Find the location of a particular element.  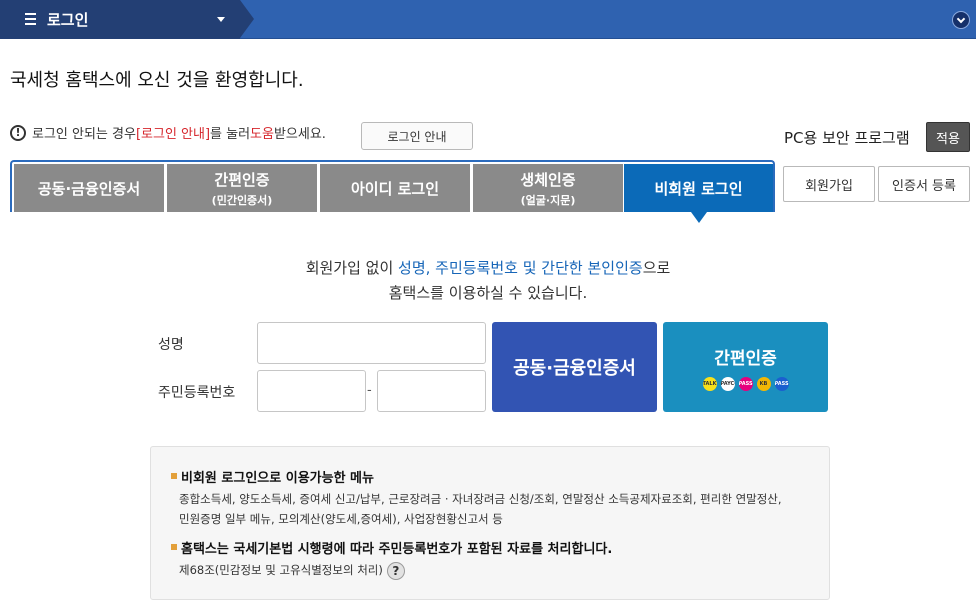

name-label: 성명 is located at coordinates (171, 345).